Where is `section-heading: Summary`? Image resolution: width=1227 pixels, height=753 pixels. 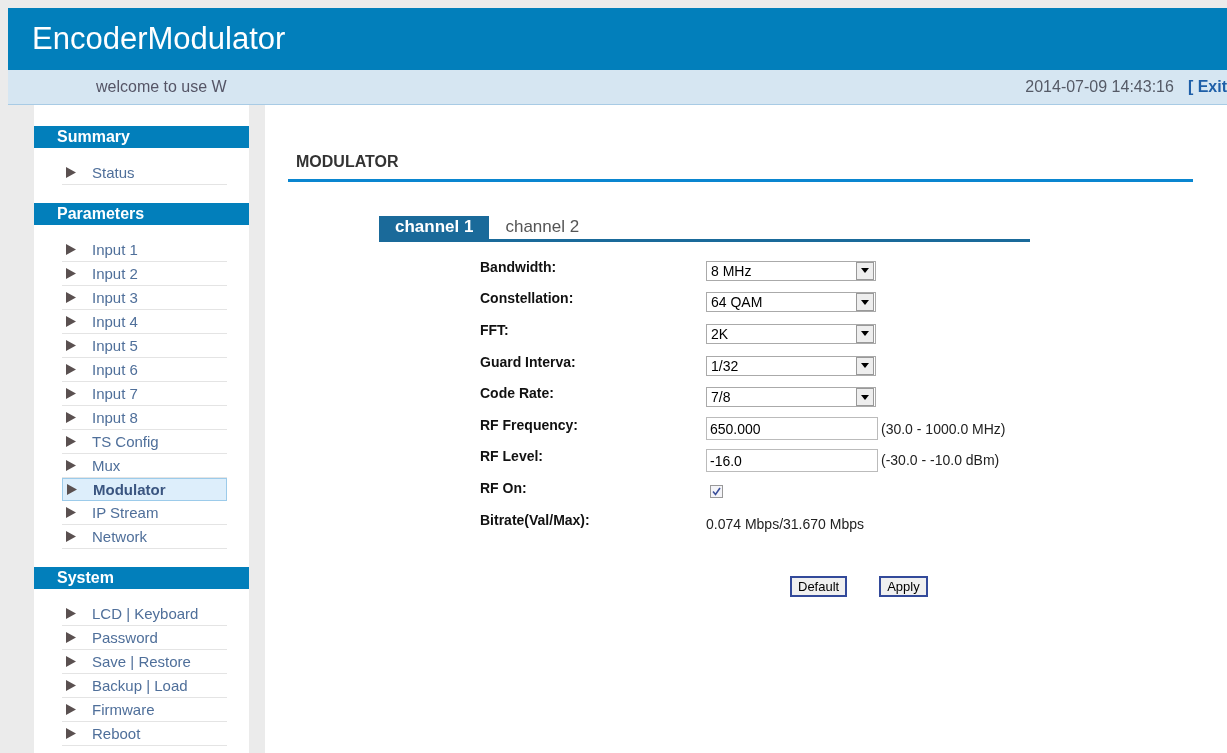
section-heading: Summary is located at coordinates (141, 137).